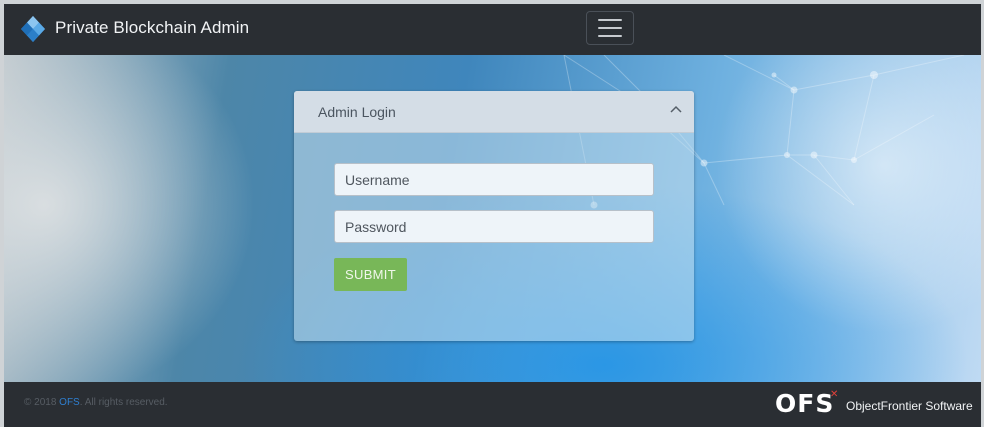 The height and width of the screenshot is (427, 984). What do you see at coordinates (494, 226) in the screenshot?
I see `password-input` at bounding box center [494, 226].